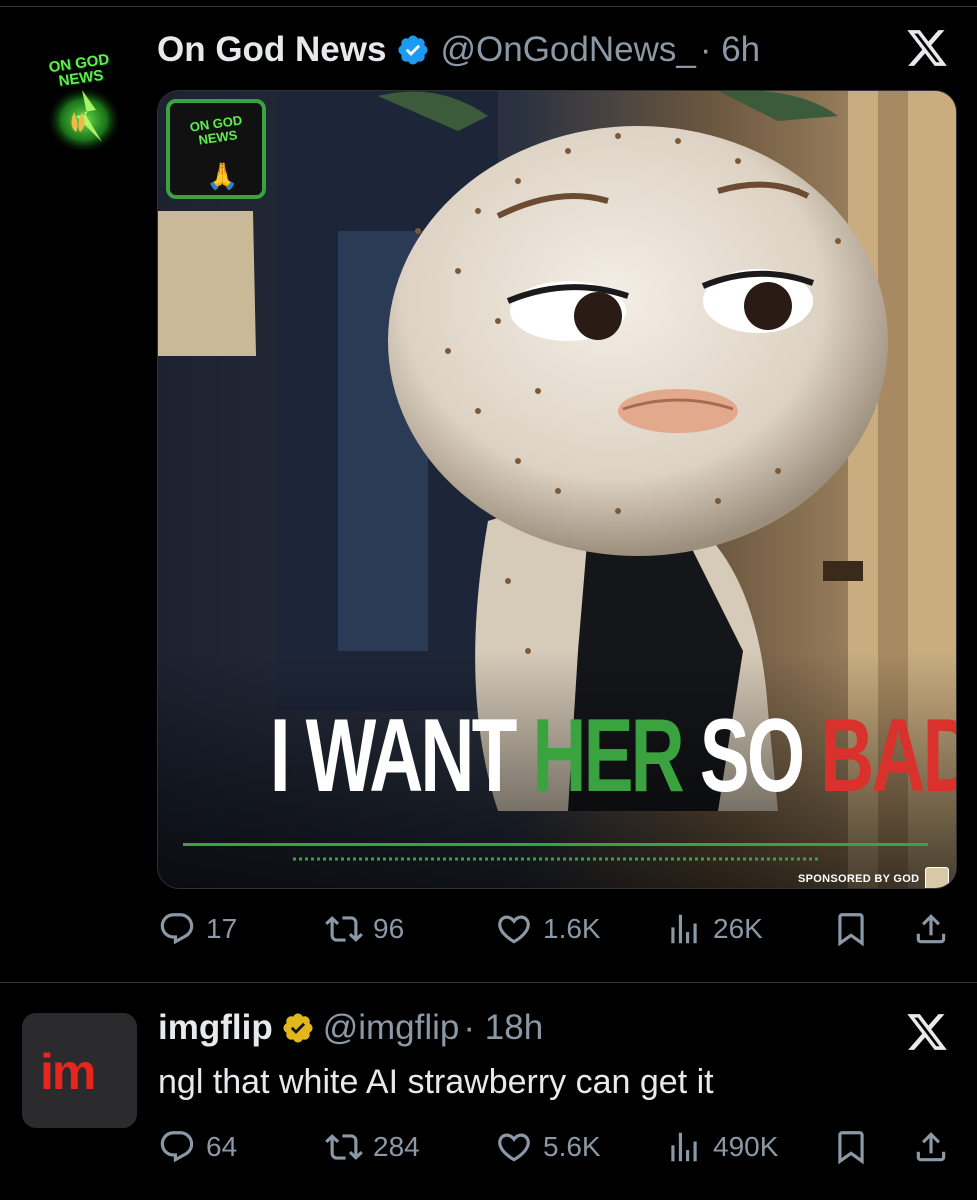 The height and width of the screenshot is (1200, 977). Describe the element at coordinates (215, 1028) in the screenshot. I see `display-name: imgflip` at that location.